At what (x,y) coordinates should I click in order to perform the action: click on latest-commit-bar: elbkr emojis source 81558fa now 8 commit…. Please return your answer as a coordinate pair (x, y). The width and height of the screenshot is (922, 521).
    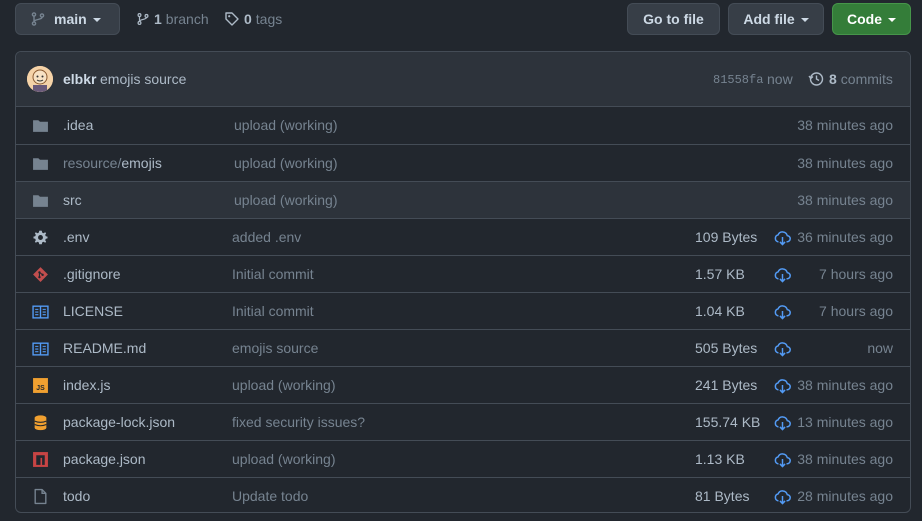
    Looking at the image, I should click on (463, 79).